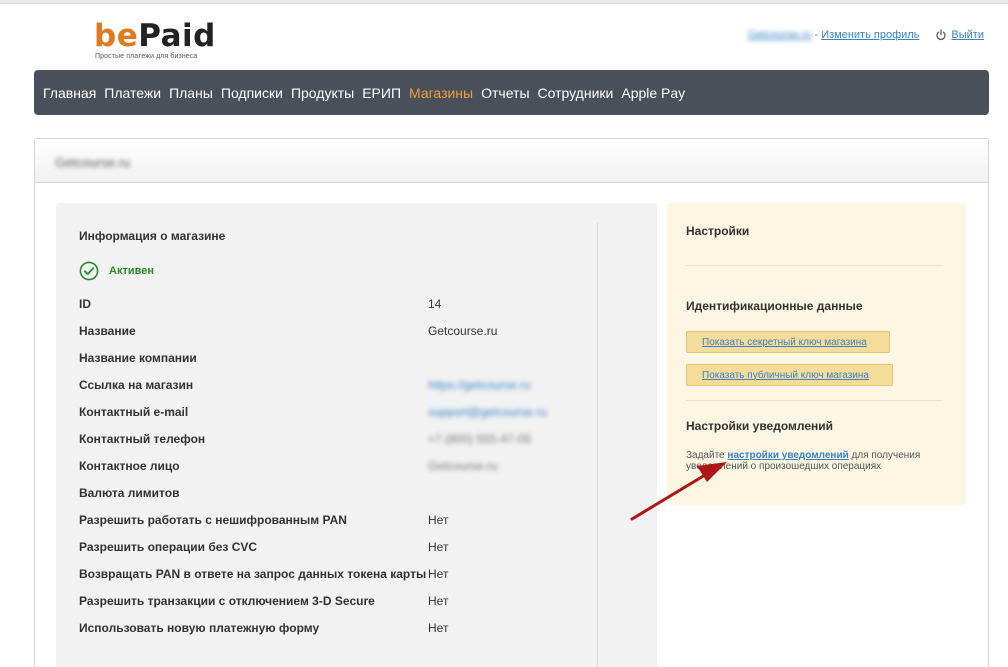 The width and height of the screenshot is (1008, 667). I want to click on info-row-currency: Валюта лимитов, so click(339, 494).